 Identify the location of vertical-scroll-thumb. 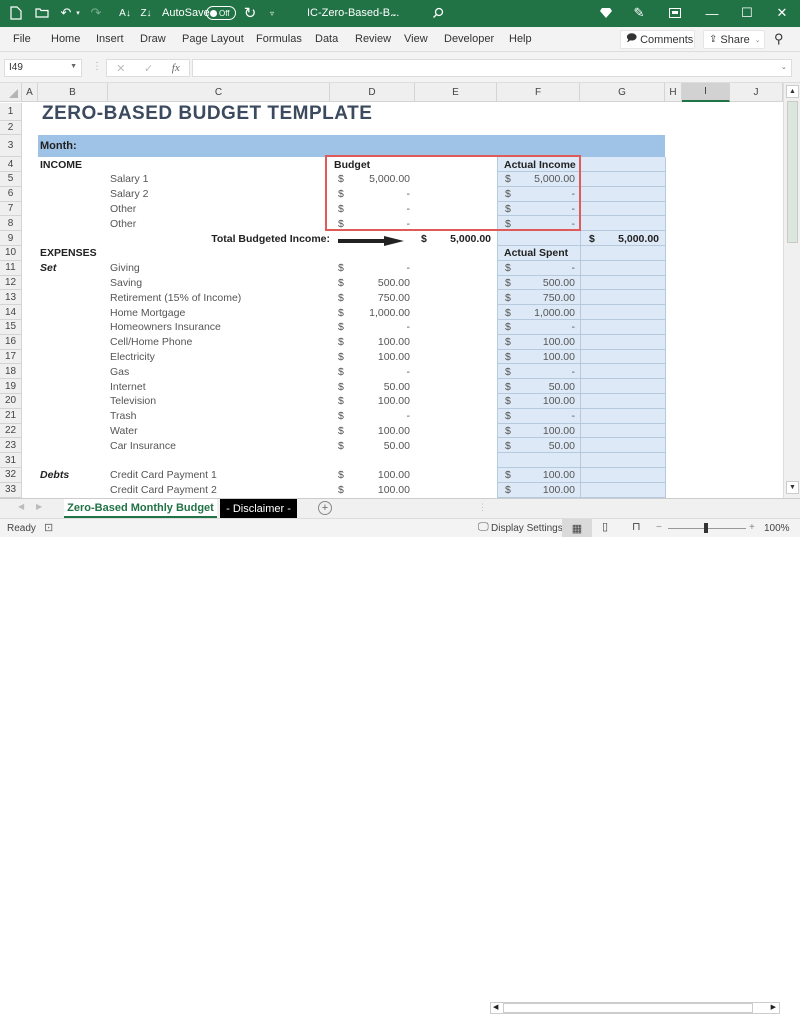
(792, 172).